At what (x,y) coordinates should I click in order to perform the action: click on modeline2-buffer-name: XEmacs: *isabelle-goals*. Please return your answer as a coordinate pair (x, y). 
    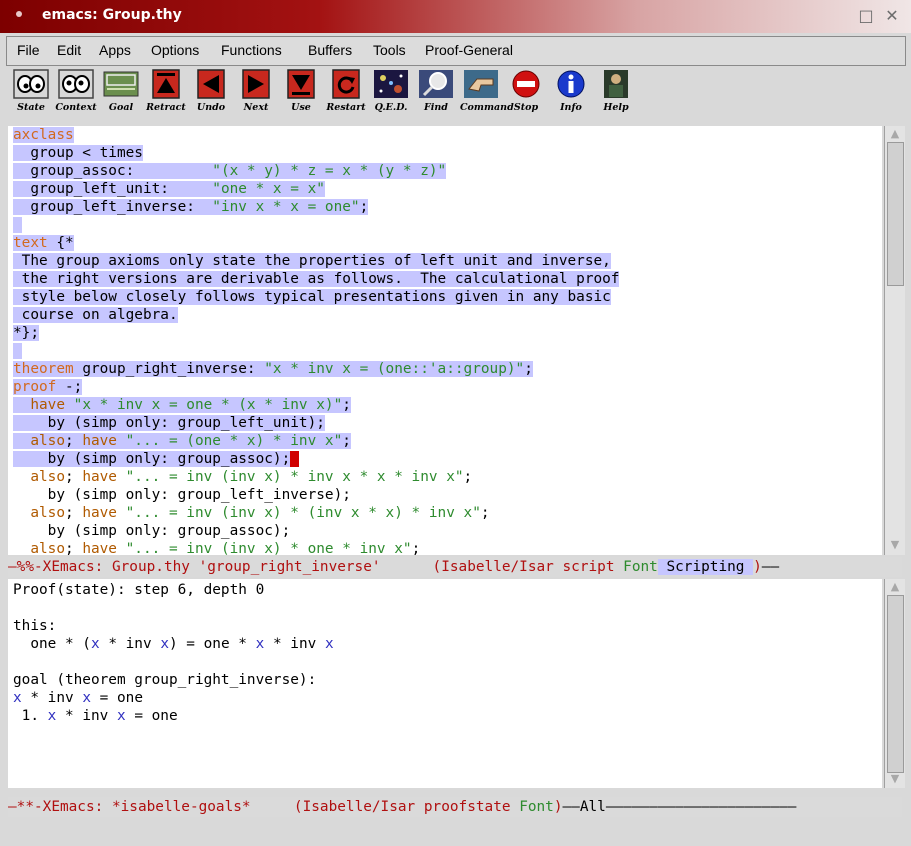
    Looking at the image, I should click on (146, 807).